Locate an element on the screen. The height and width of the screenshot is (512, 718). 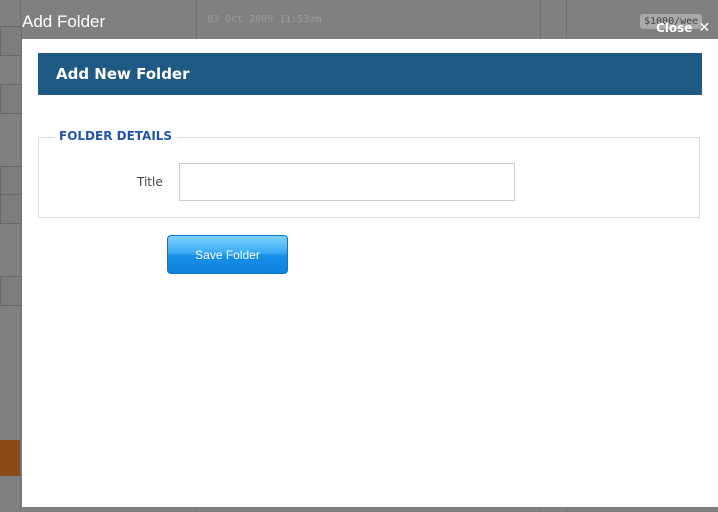
close-button: Close ✕ is located at coordinates (683, 28).